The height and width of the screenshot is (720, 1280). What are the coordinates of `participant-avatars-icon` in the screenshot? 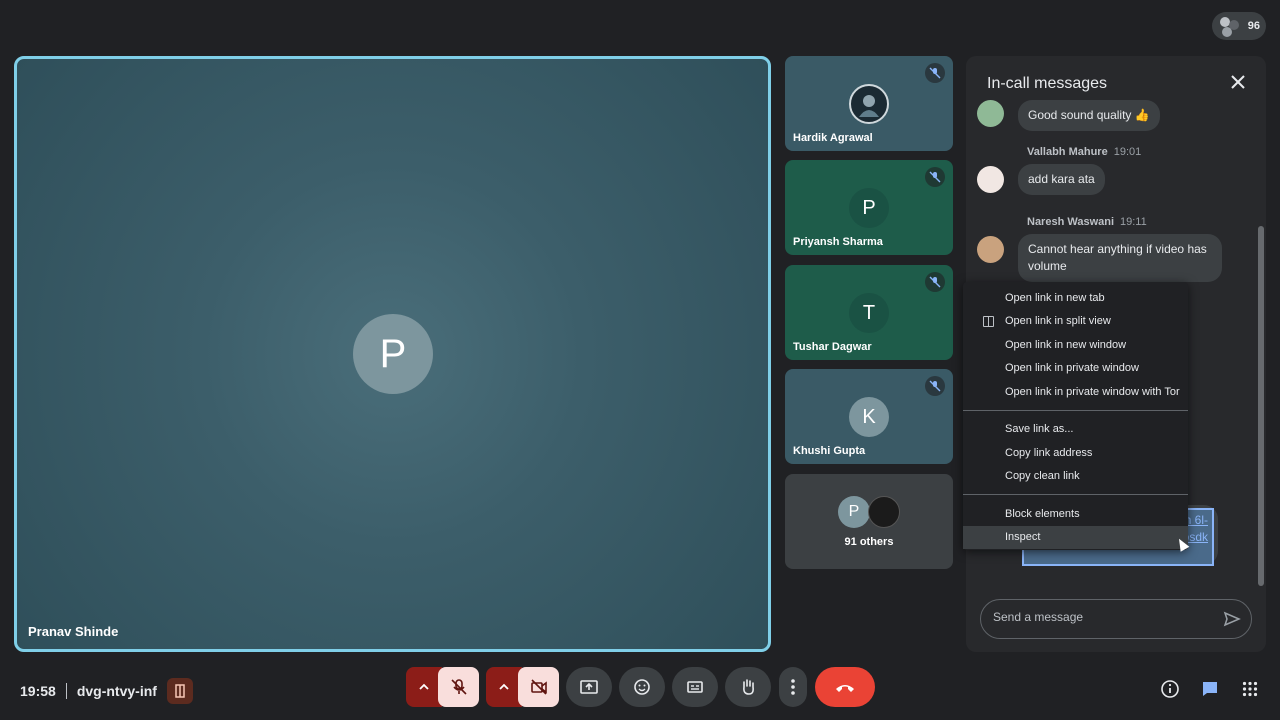 It's located at (1229, 26).